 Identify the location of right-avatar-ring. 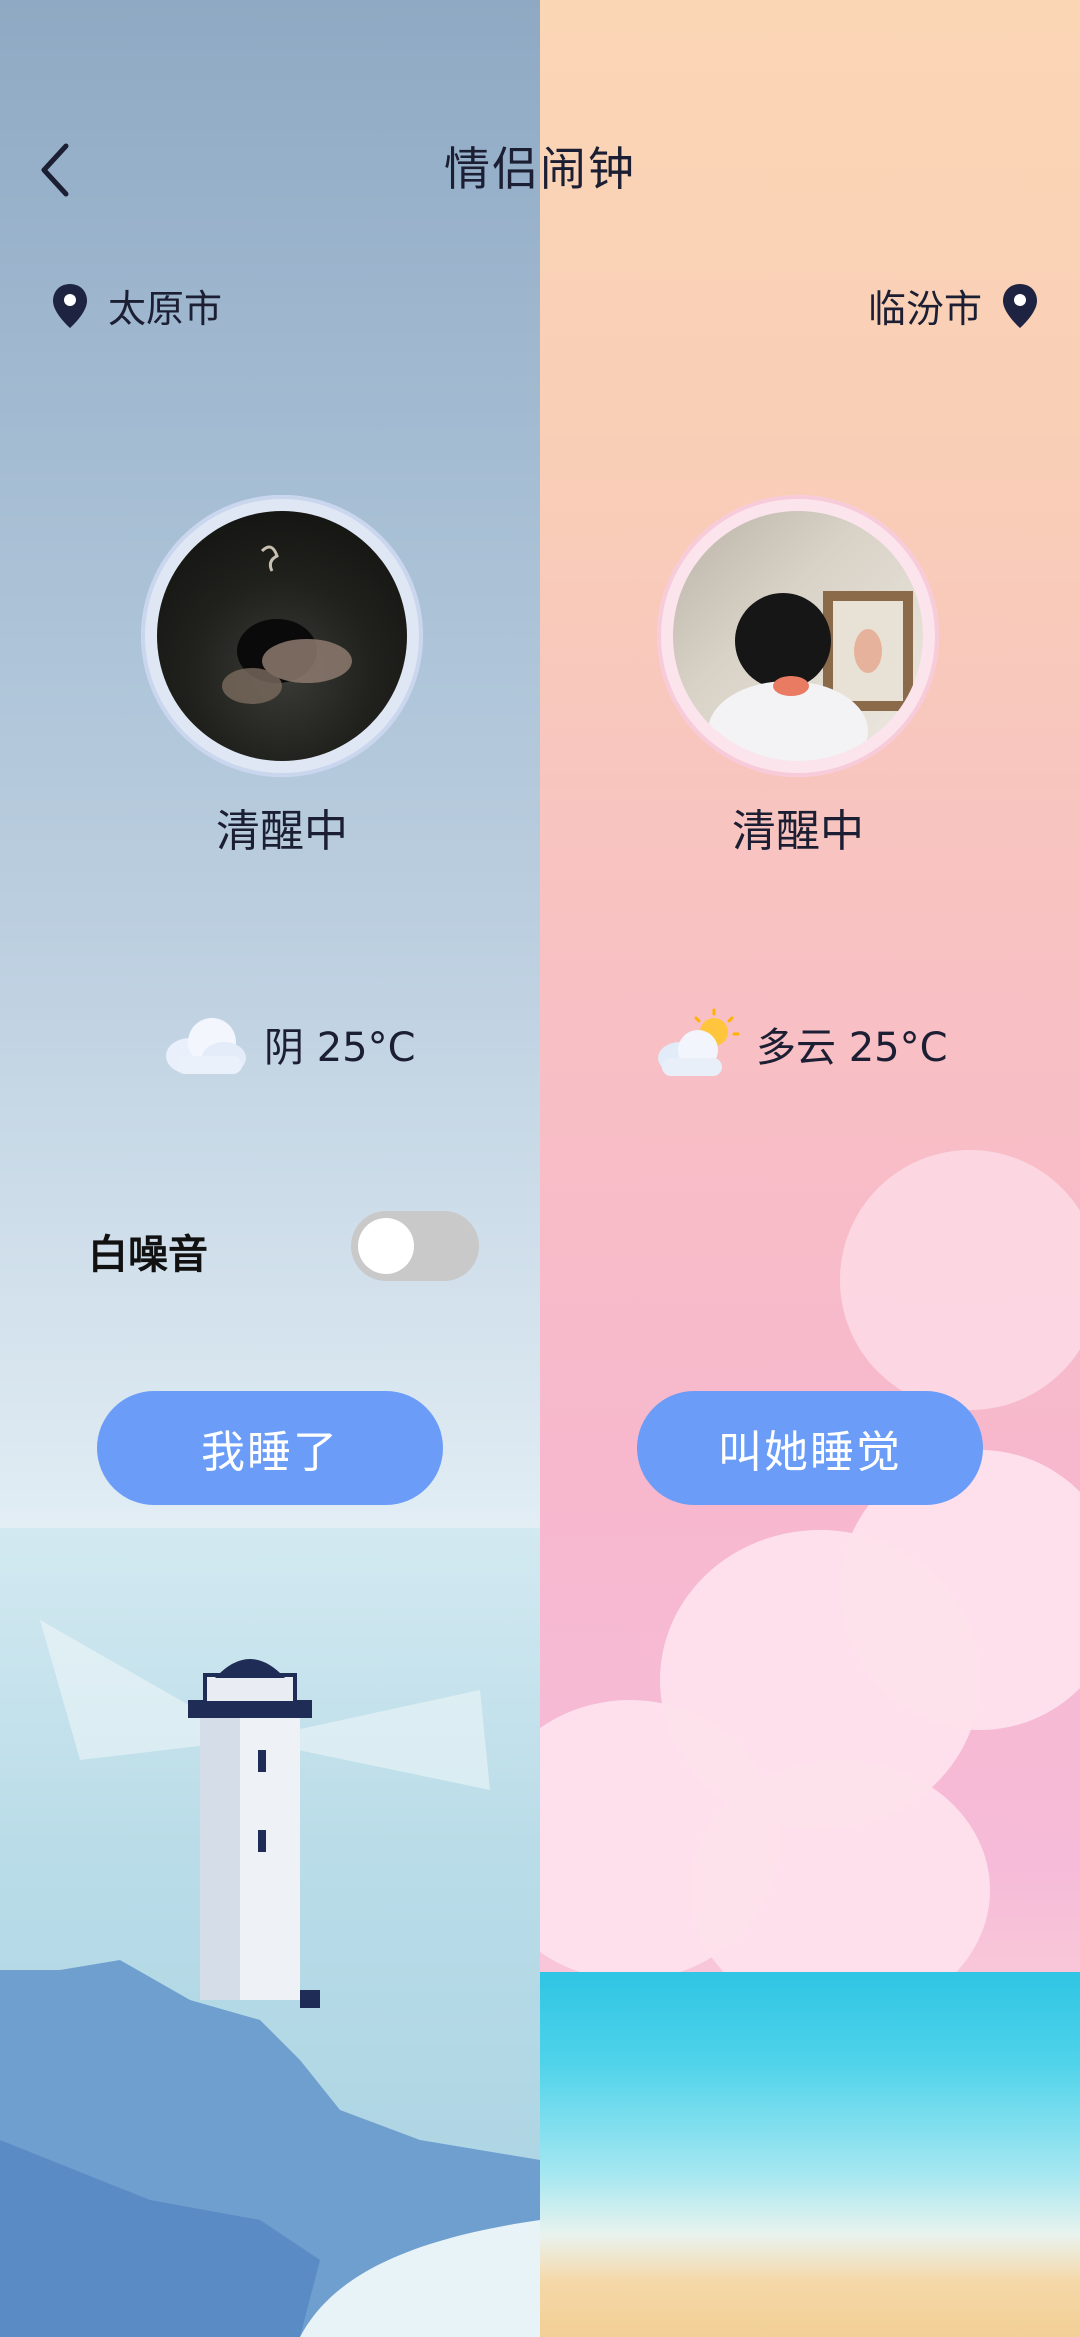
(798, 636).